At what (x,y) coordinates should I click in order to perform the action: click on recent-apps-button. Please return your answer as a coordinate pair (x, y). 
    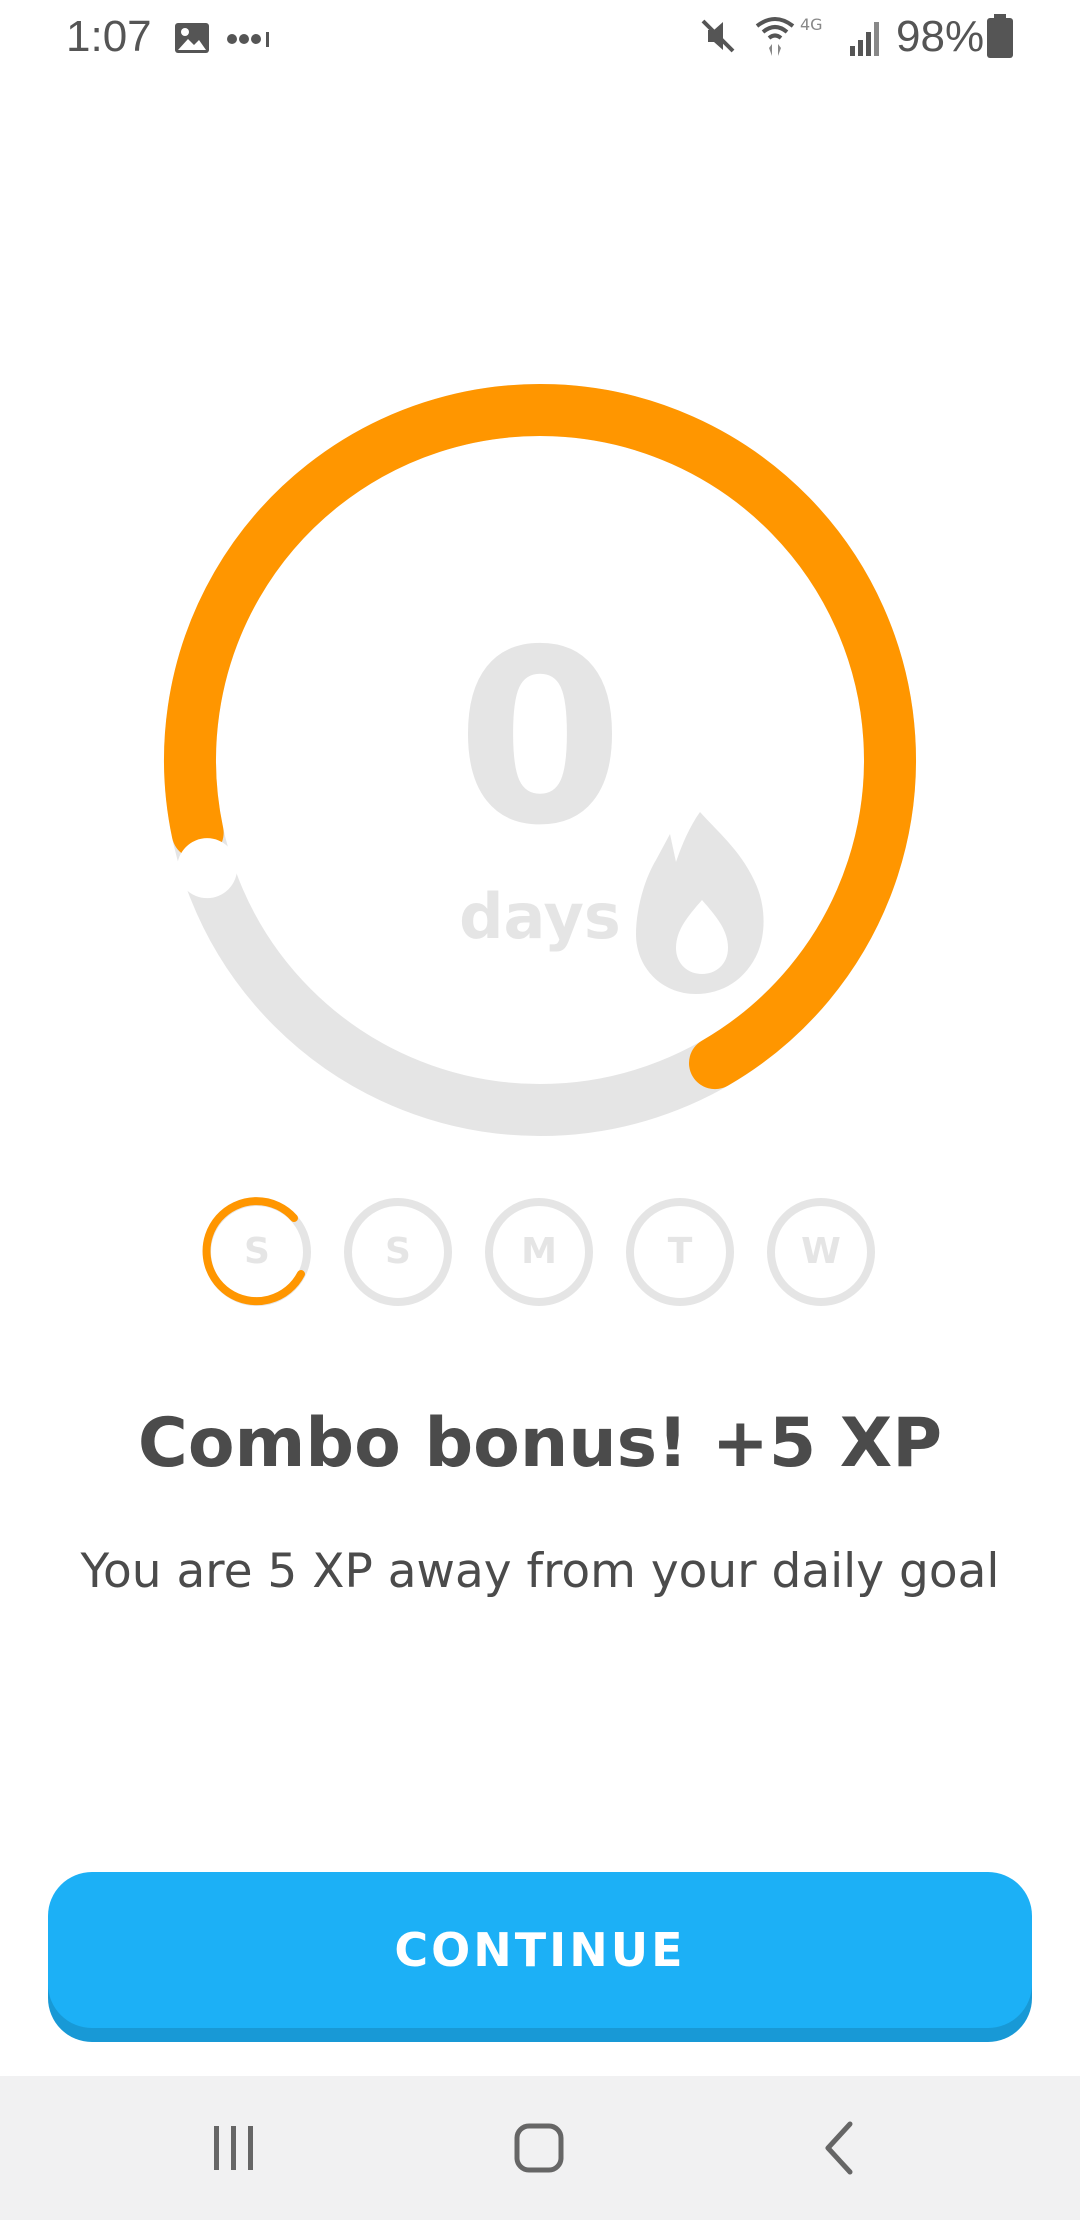
    Looking at the image, I should click on (234, 2148).